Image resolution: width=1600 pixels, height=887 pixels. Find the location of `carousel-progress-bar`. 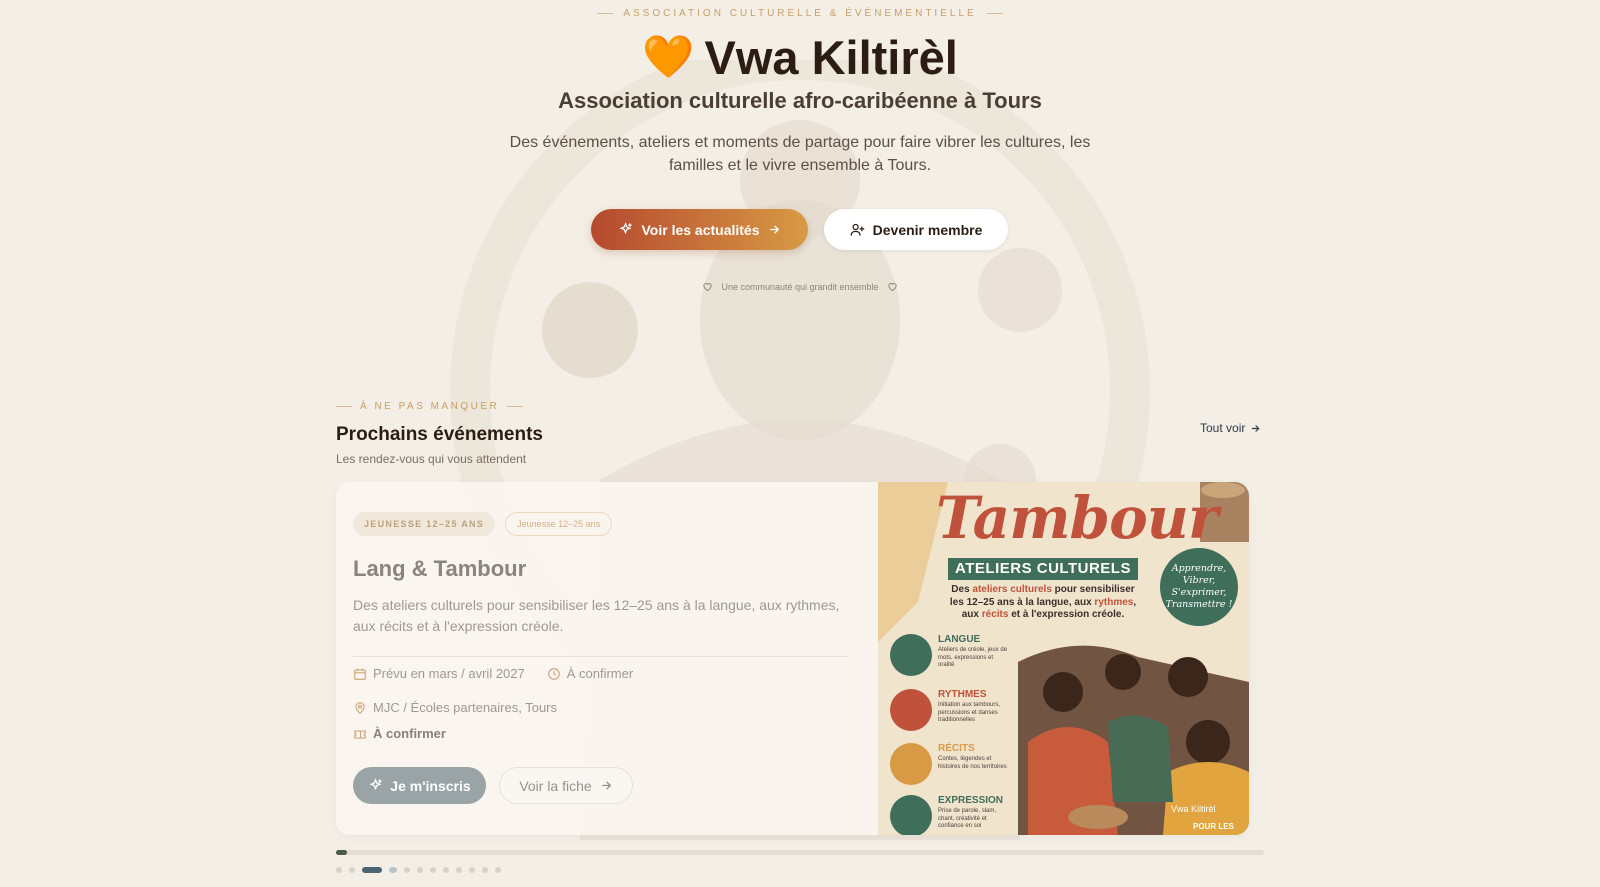

carousel-progress-bar is located at coordinates (800, 852).